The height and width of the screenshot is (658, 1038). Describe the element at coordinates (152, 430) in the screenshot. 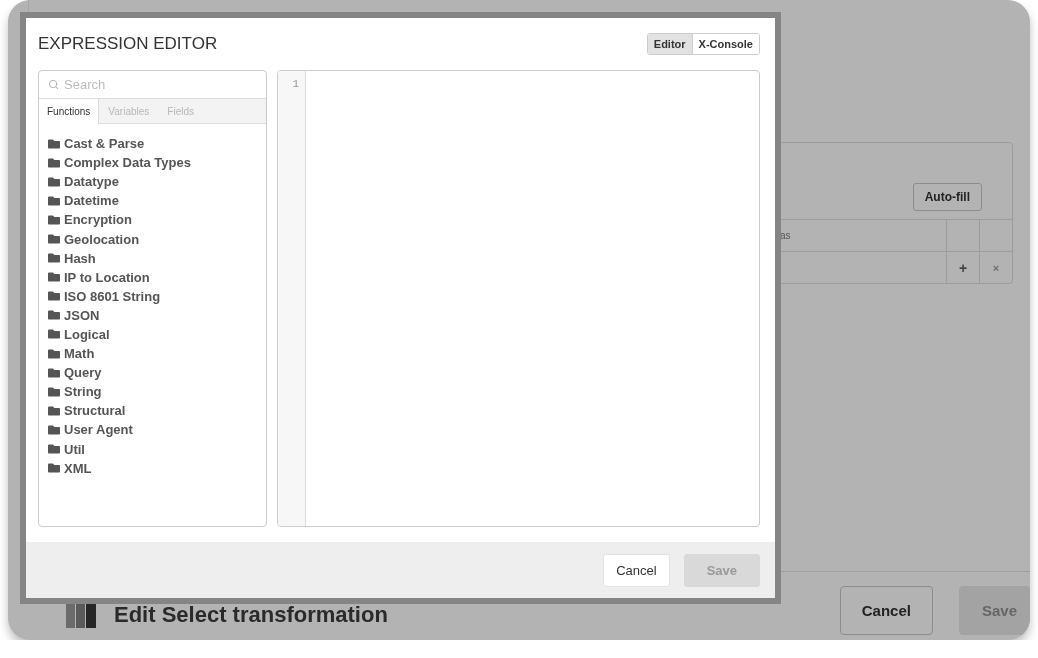

I see `category-item: User Agent` at that location.